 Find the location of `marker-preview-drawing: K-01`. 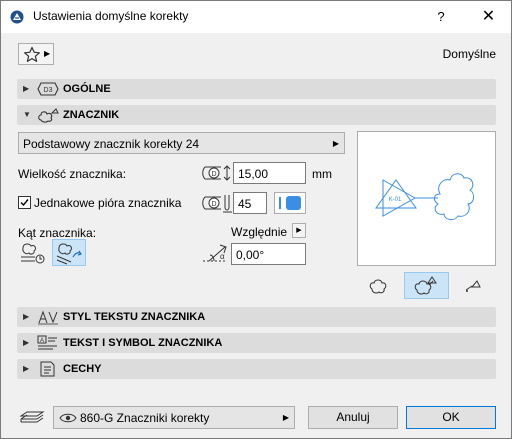

marker-preview-drawing: K-01 is located at coordinates (425, 197).